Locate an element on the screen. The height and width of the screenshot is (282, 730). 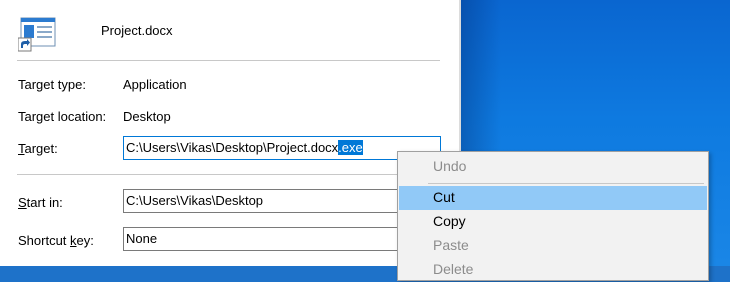
target-type-label: Target type: is located at coordinates (52, 84).